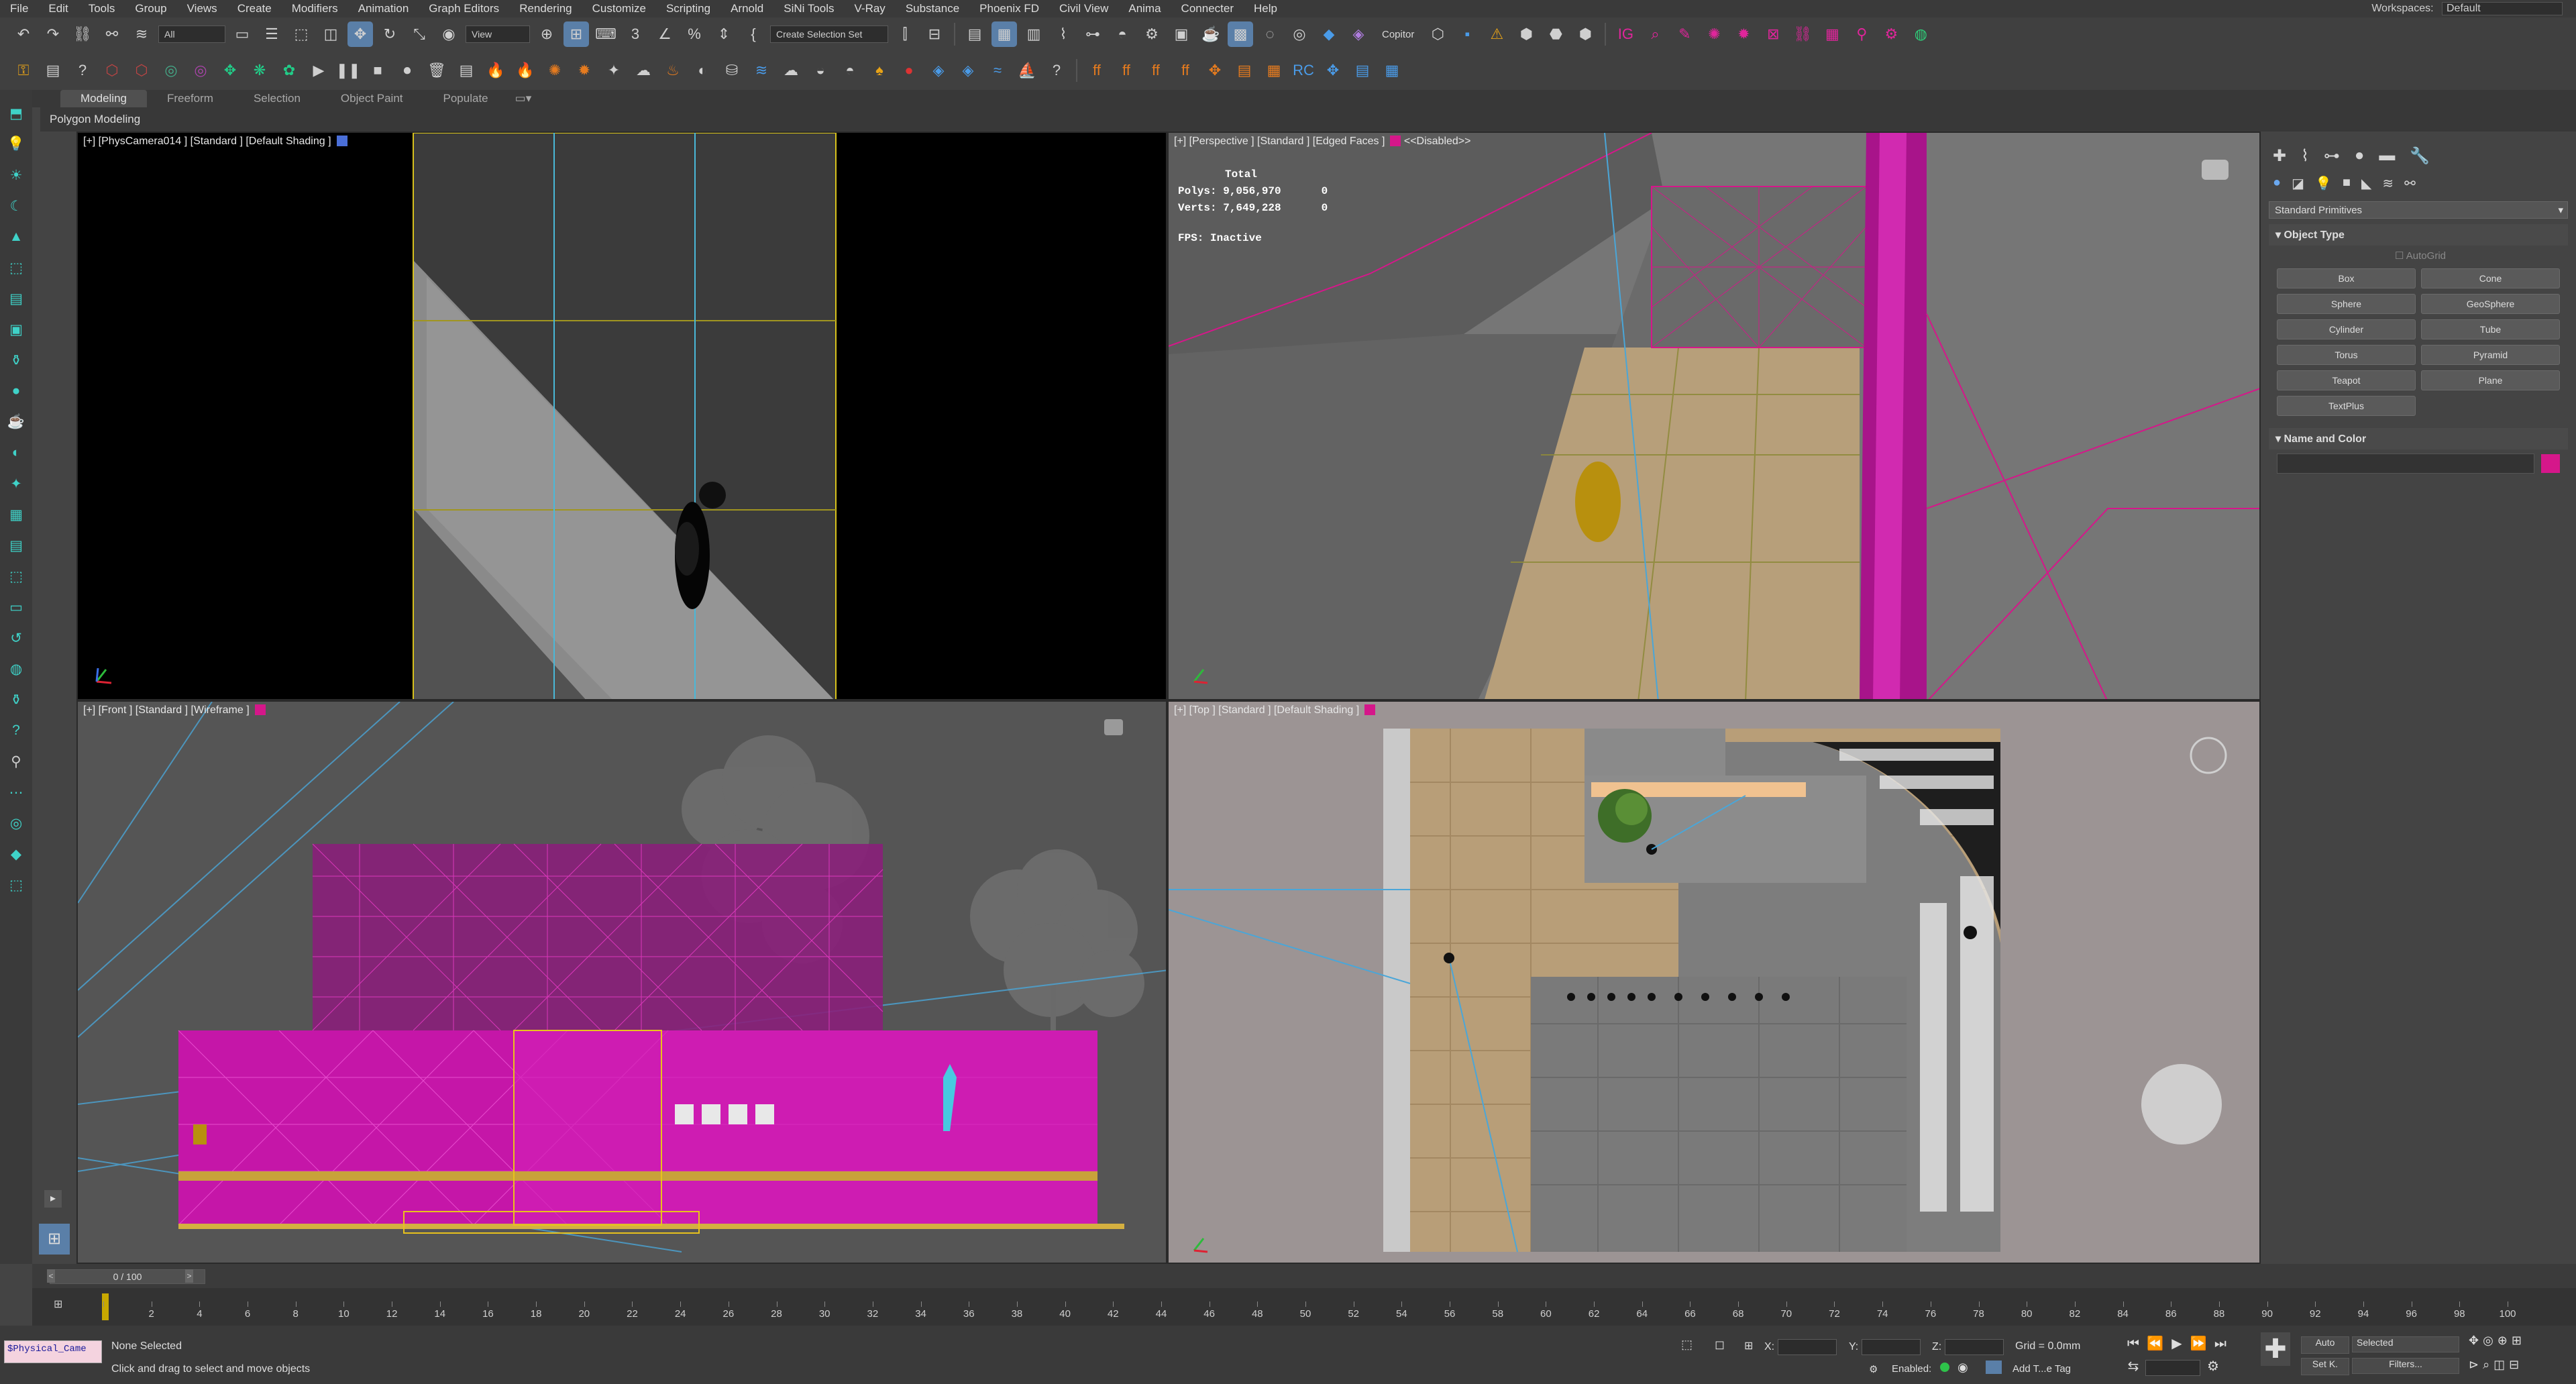  What do you see at coordinates (1720, 1345) in the screenshot?
I see `lock-selection-icon: ◻` at bounding box center [1720, 1345].